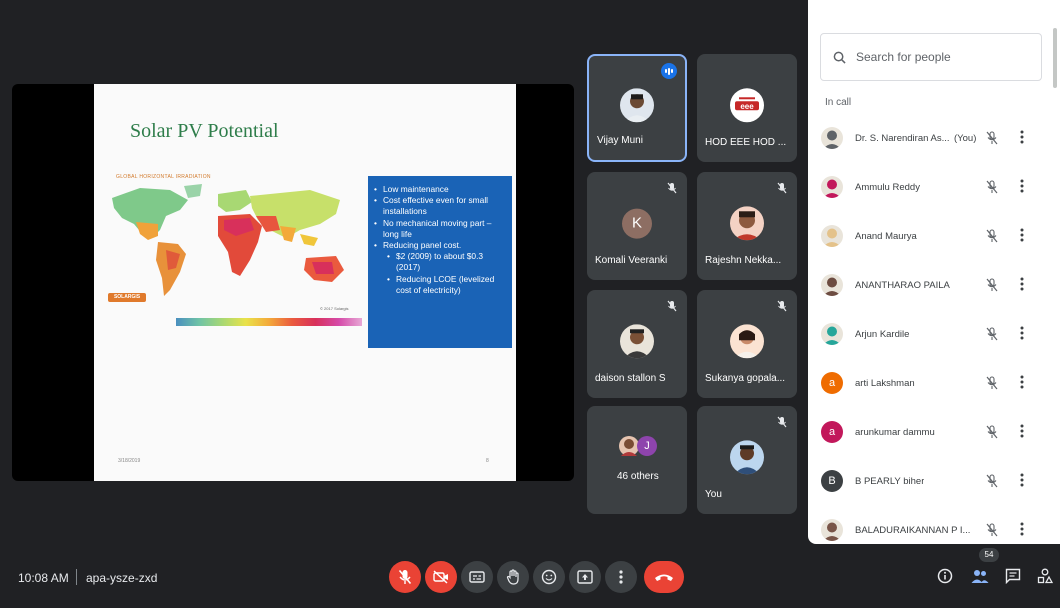 This screenshot has height=608, width=1060. I want to click on svg-text: eee, so click(747, 106).